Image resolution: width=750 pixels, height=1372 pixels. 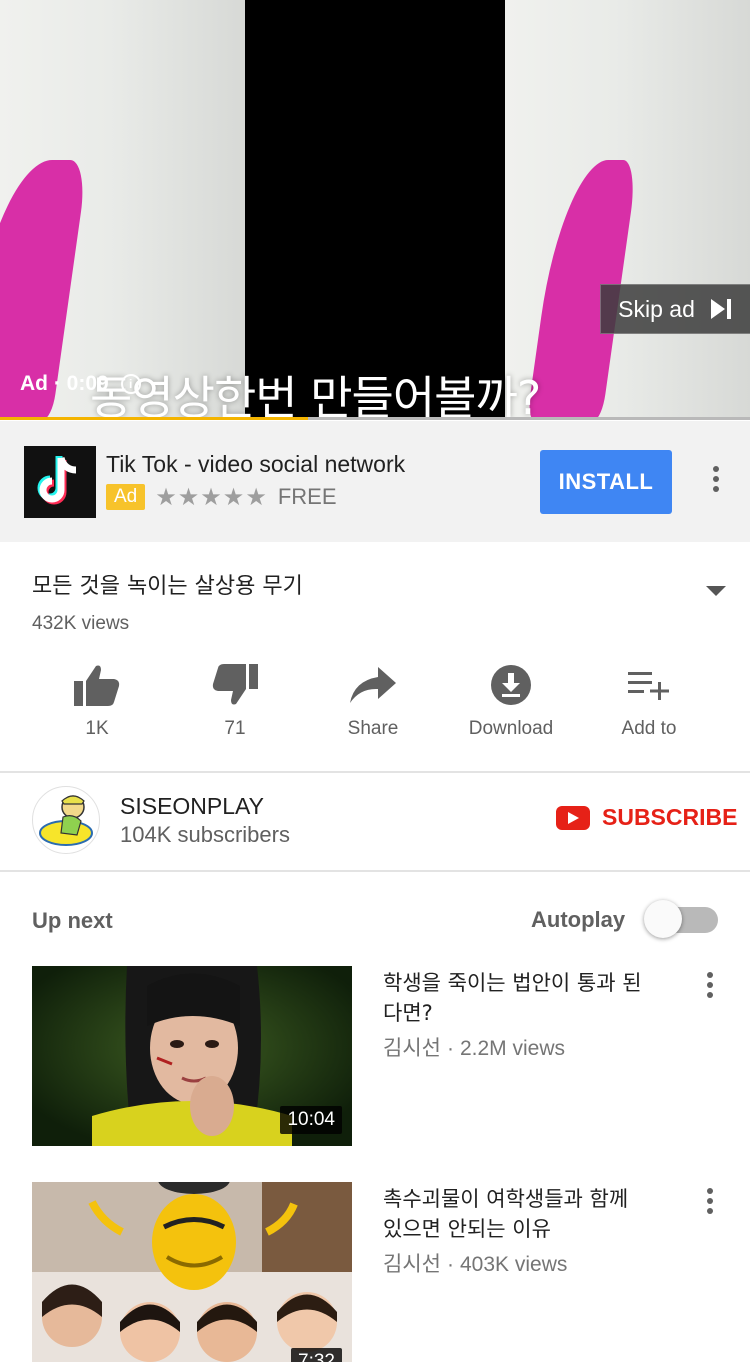 I want to click on ad-progress-fill, so click(x=154, y=418).